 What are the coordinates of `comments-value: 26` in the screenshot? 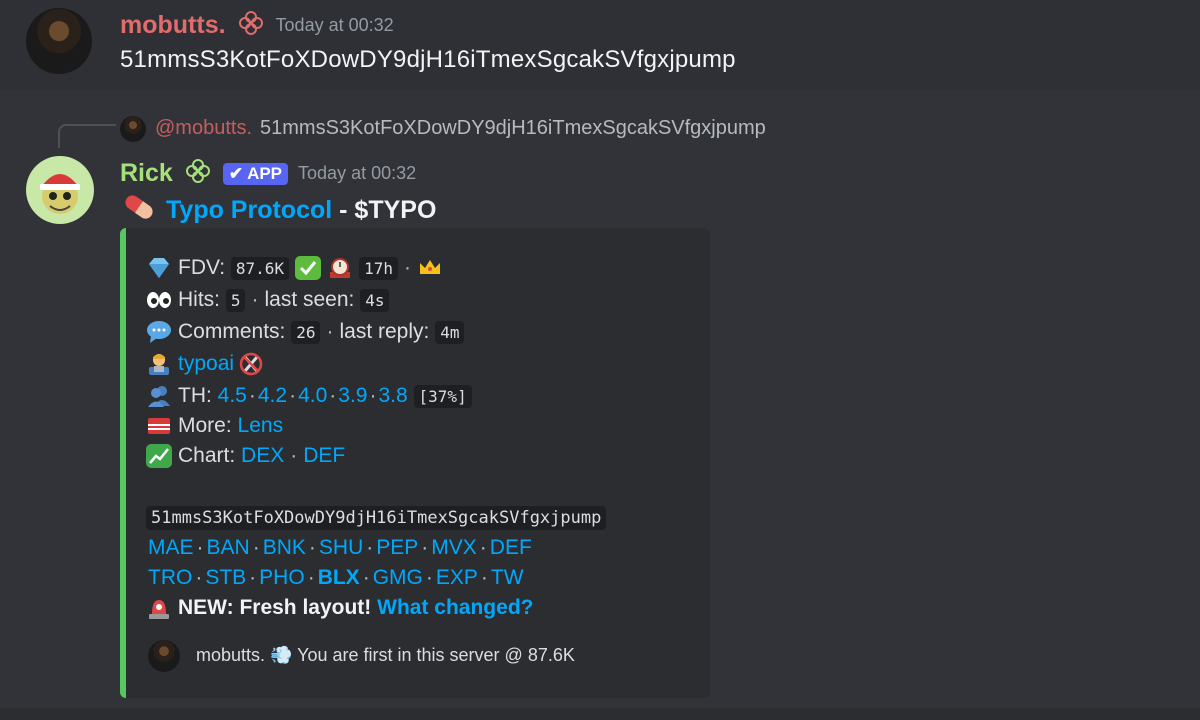 It's located at (306, 332).